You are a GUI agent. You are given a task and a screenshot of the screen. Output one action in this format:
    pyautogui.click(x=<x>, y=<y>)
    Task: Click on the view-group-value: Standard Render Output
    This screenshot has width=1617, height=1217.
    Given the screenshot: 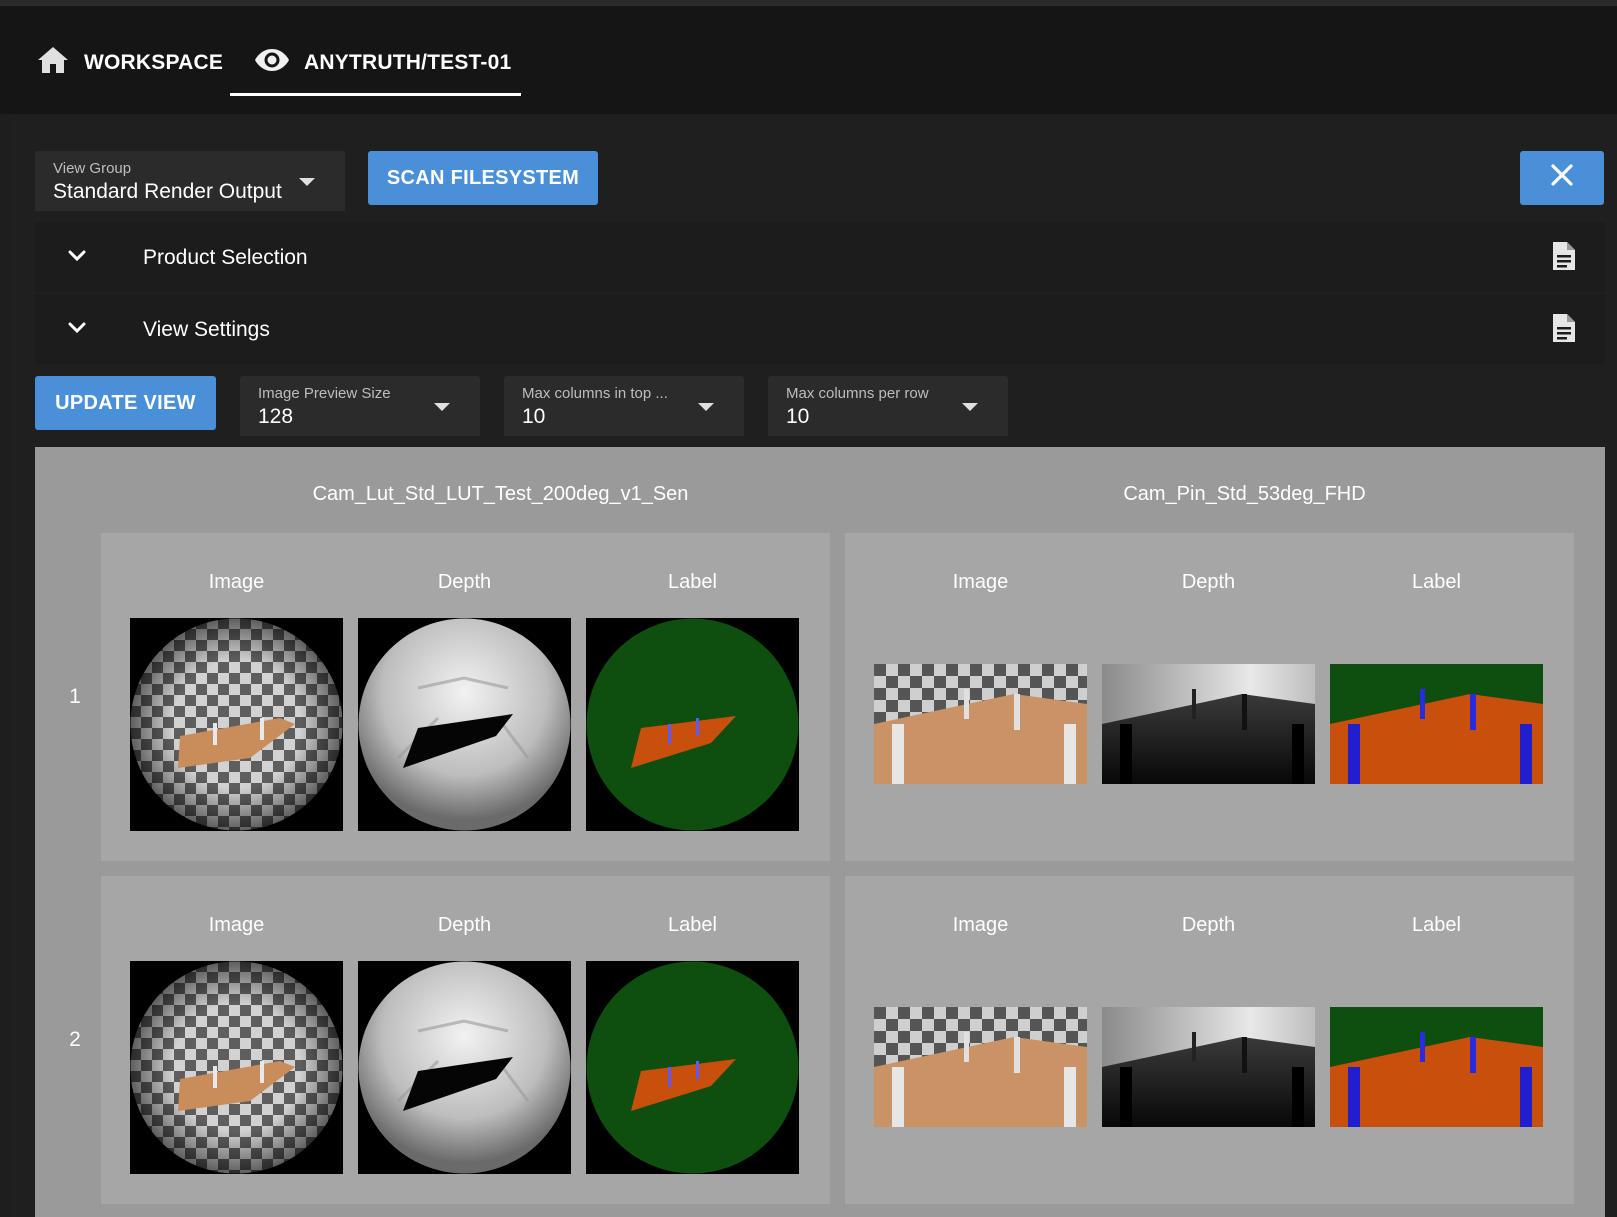 What is the action you would take?
    pyautogui.click(x=167, y=191)
    